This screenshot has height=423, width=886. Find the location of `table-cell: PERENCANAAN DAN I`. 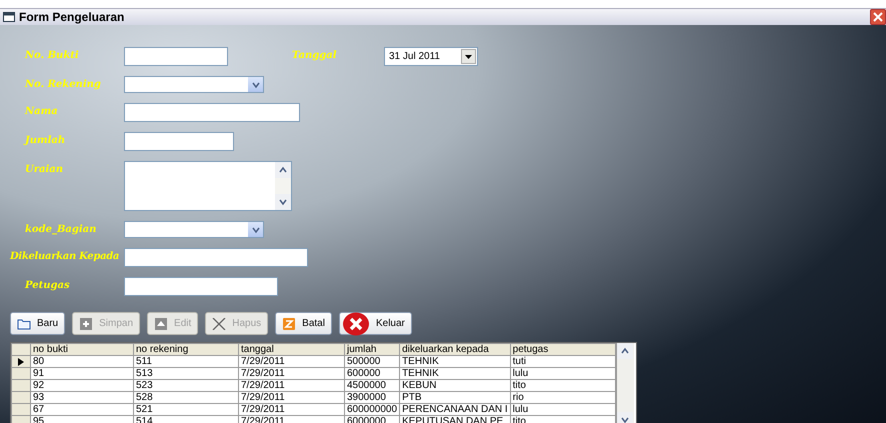

table-cell: PERENCANAAN DAN I is located at coordinates (455, 410).